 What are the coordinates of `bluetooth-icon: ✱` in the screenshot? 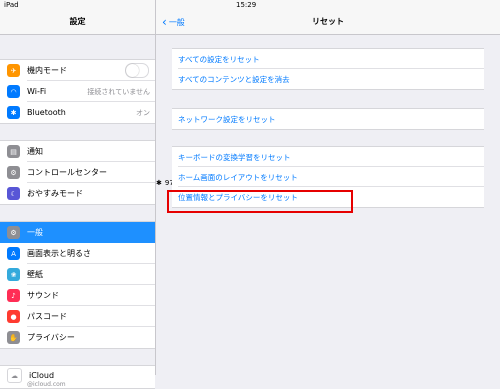 It's located at (13, 112).